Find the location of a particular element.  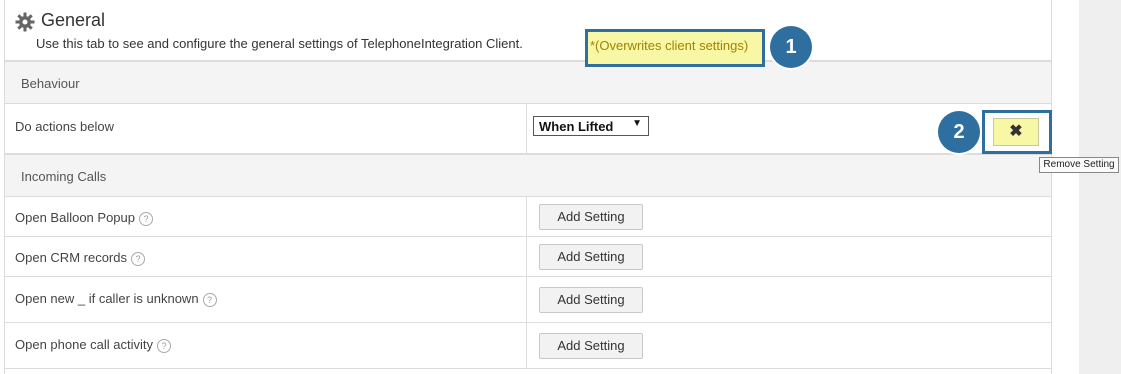

section-incoming-calls: Incoming Calls is located at coordinates (528, 175).